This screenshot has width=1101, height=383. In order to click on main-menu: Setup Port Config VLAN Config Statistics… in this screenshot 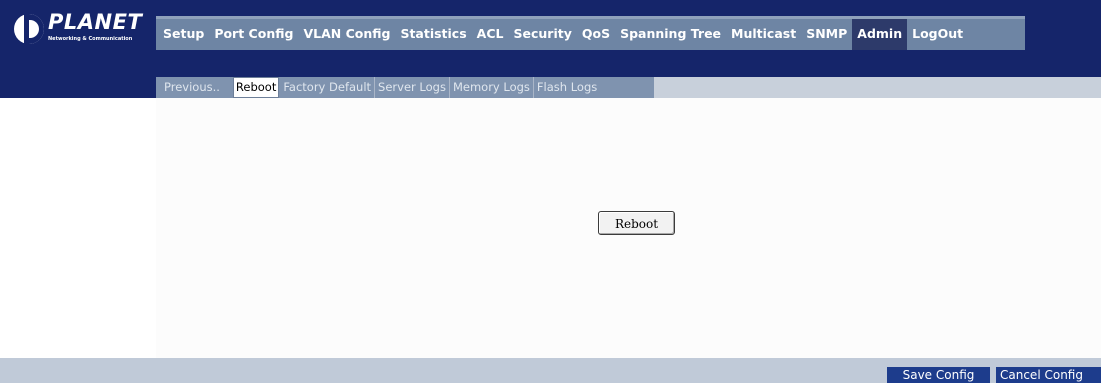, I will do `click(590, 33)`.